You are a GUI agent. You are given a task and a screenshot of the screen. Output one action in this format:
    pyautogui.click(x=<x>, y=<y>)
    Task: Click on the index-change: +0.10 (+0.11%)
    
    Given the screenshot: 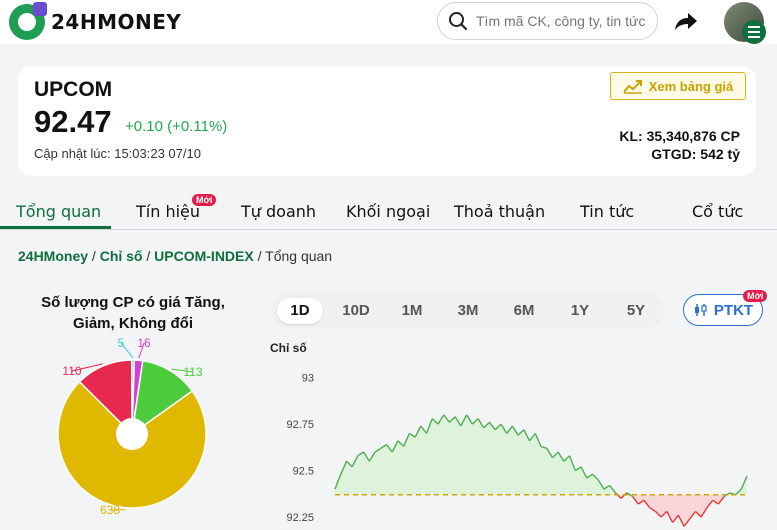 What is the action you would take?
    pyautogui.click(x=176, y=126)
    